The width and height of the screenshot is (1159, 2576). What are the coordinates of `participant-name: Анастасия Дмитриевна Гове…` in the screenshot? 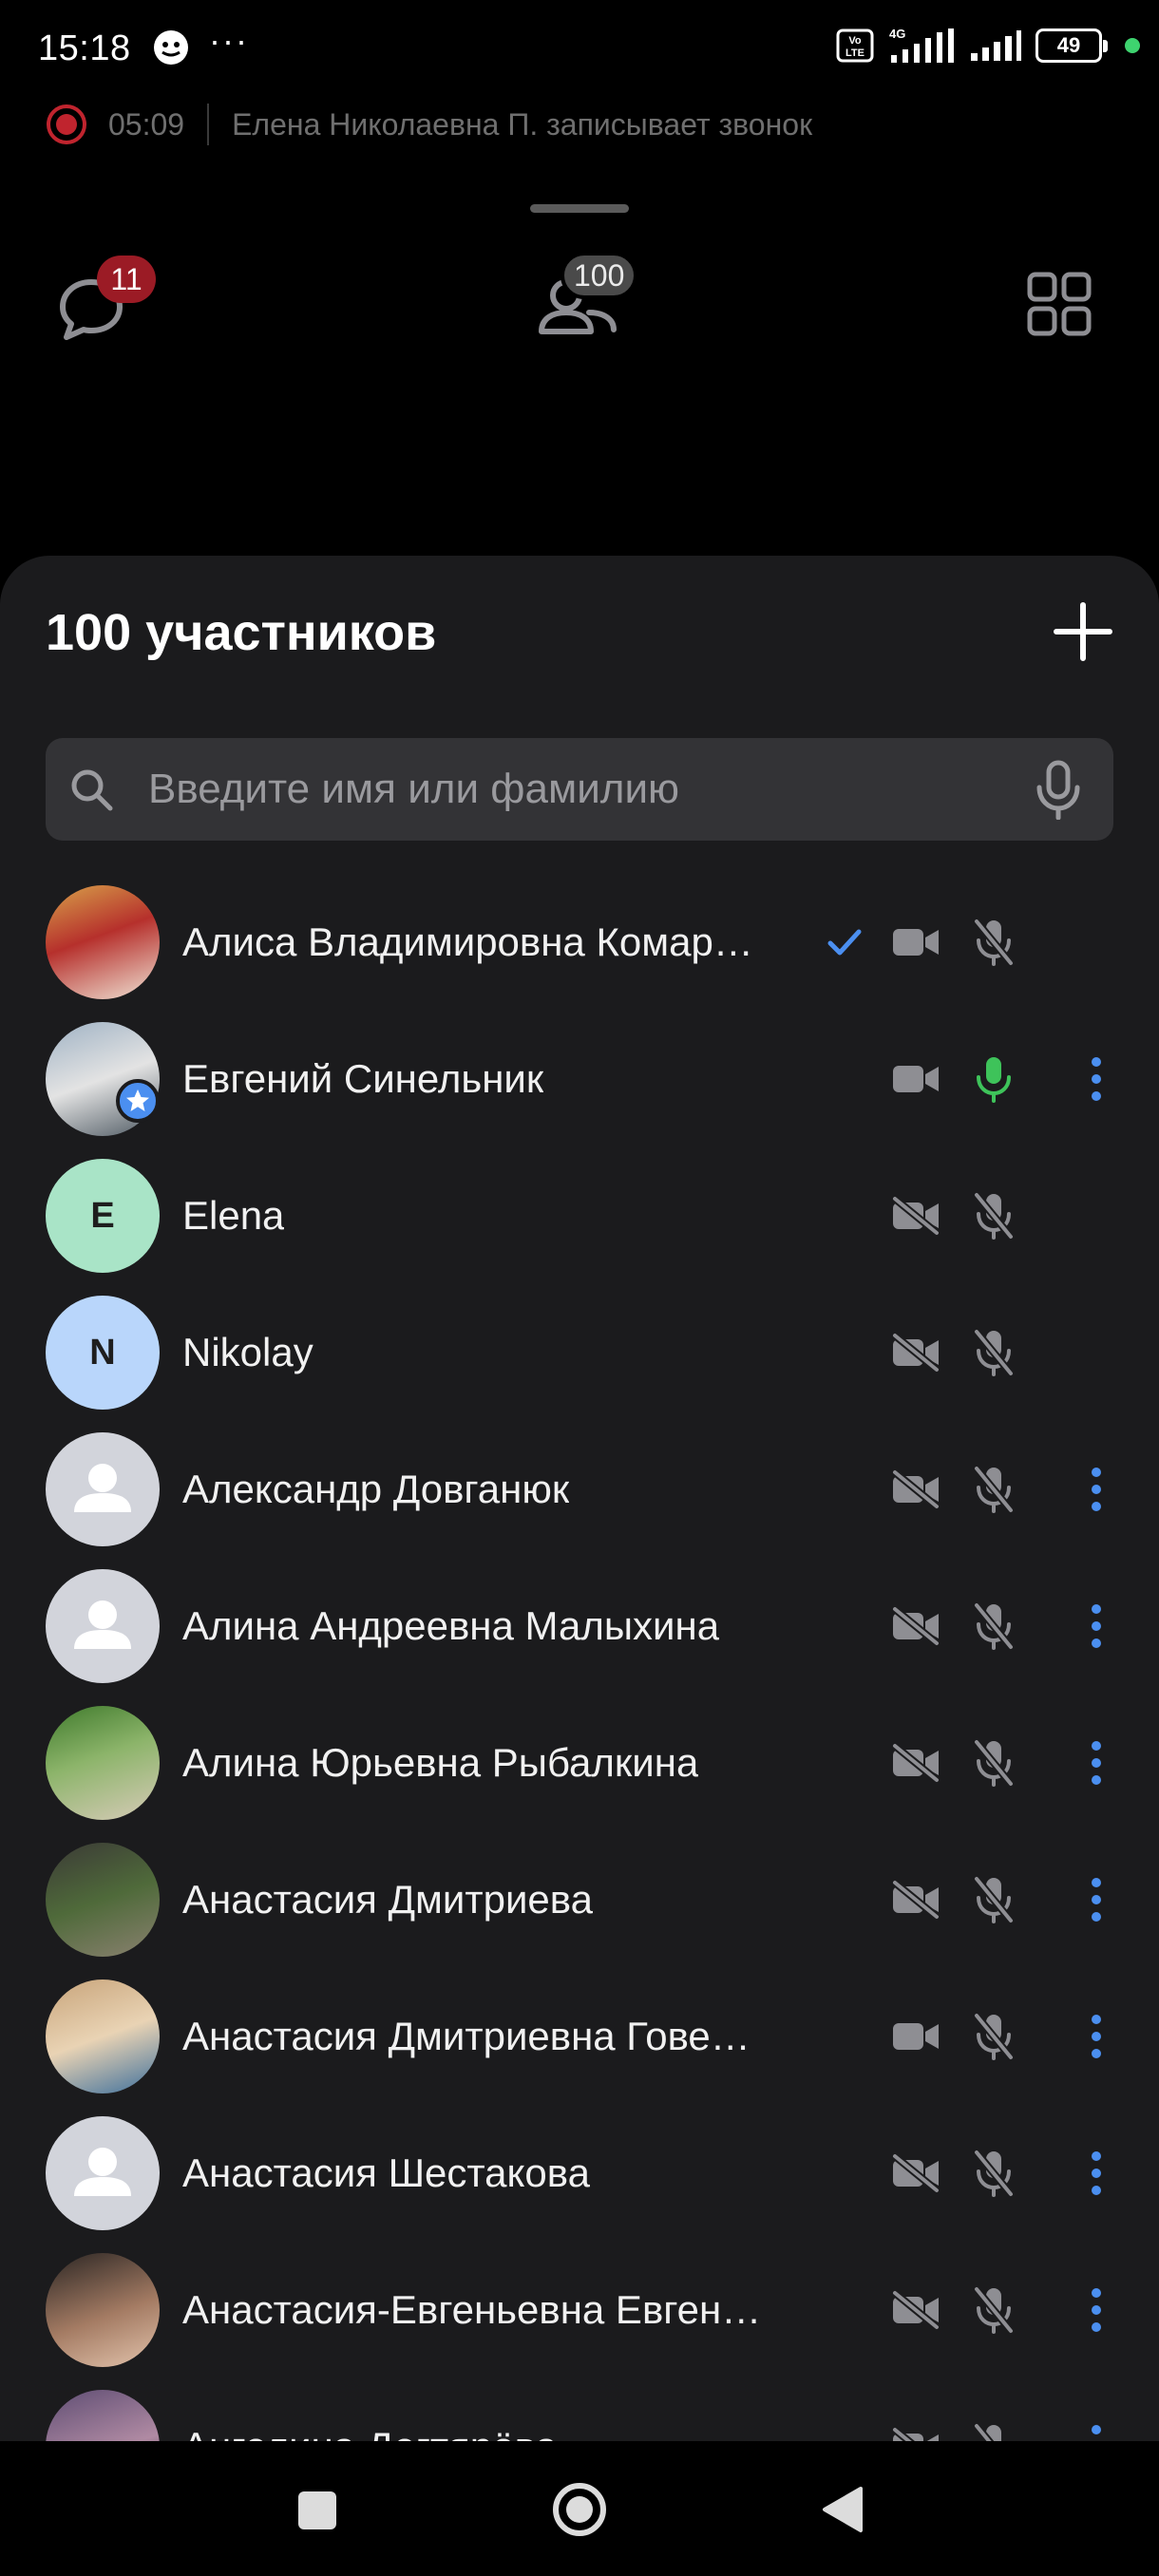 It's located at (466, 2036).